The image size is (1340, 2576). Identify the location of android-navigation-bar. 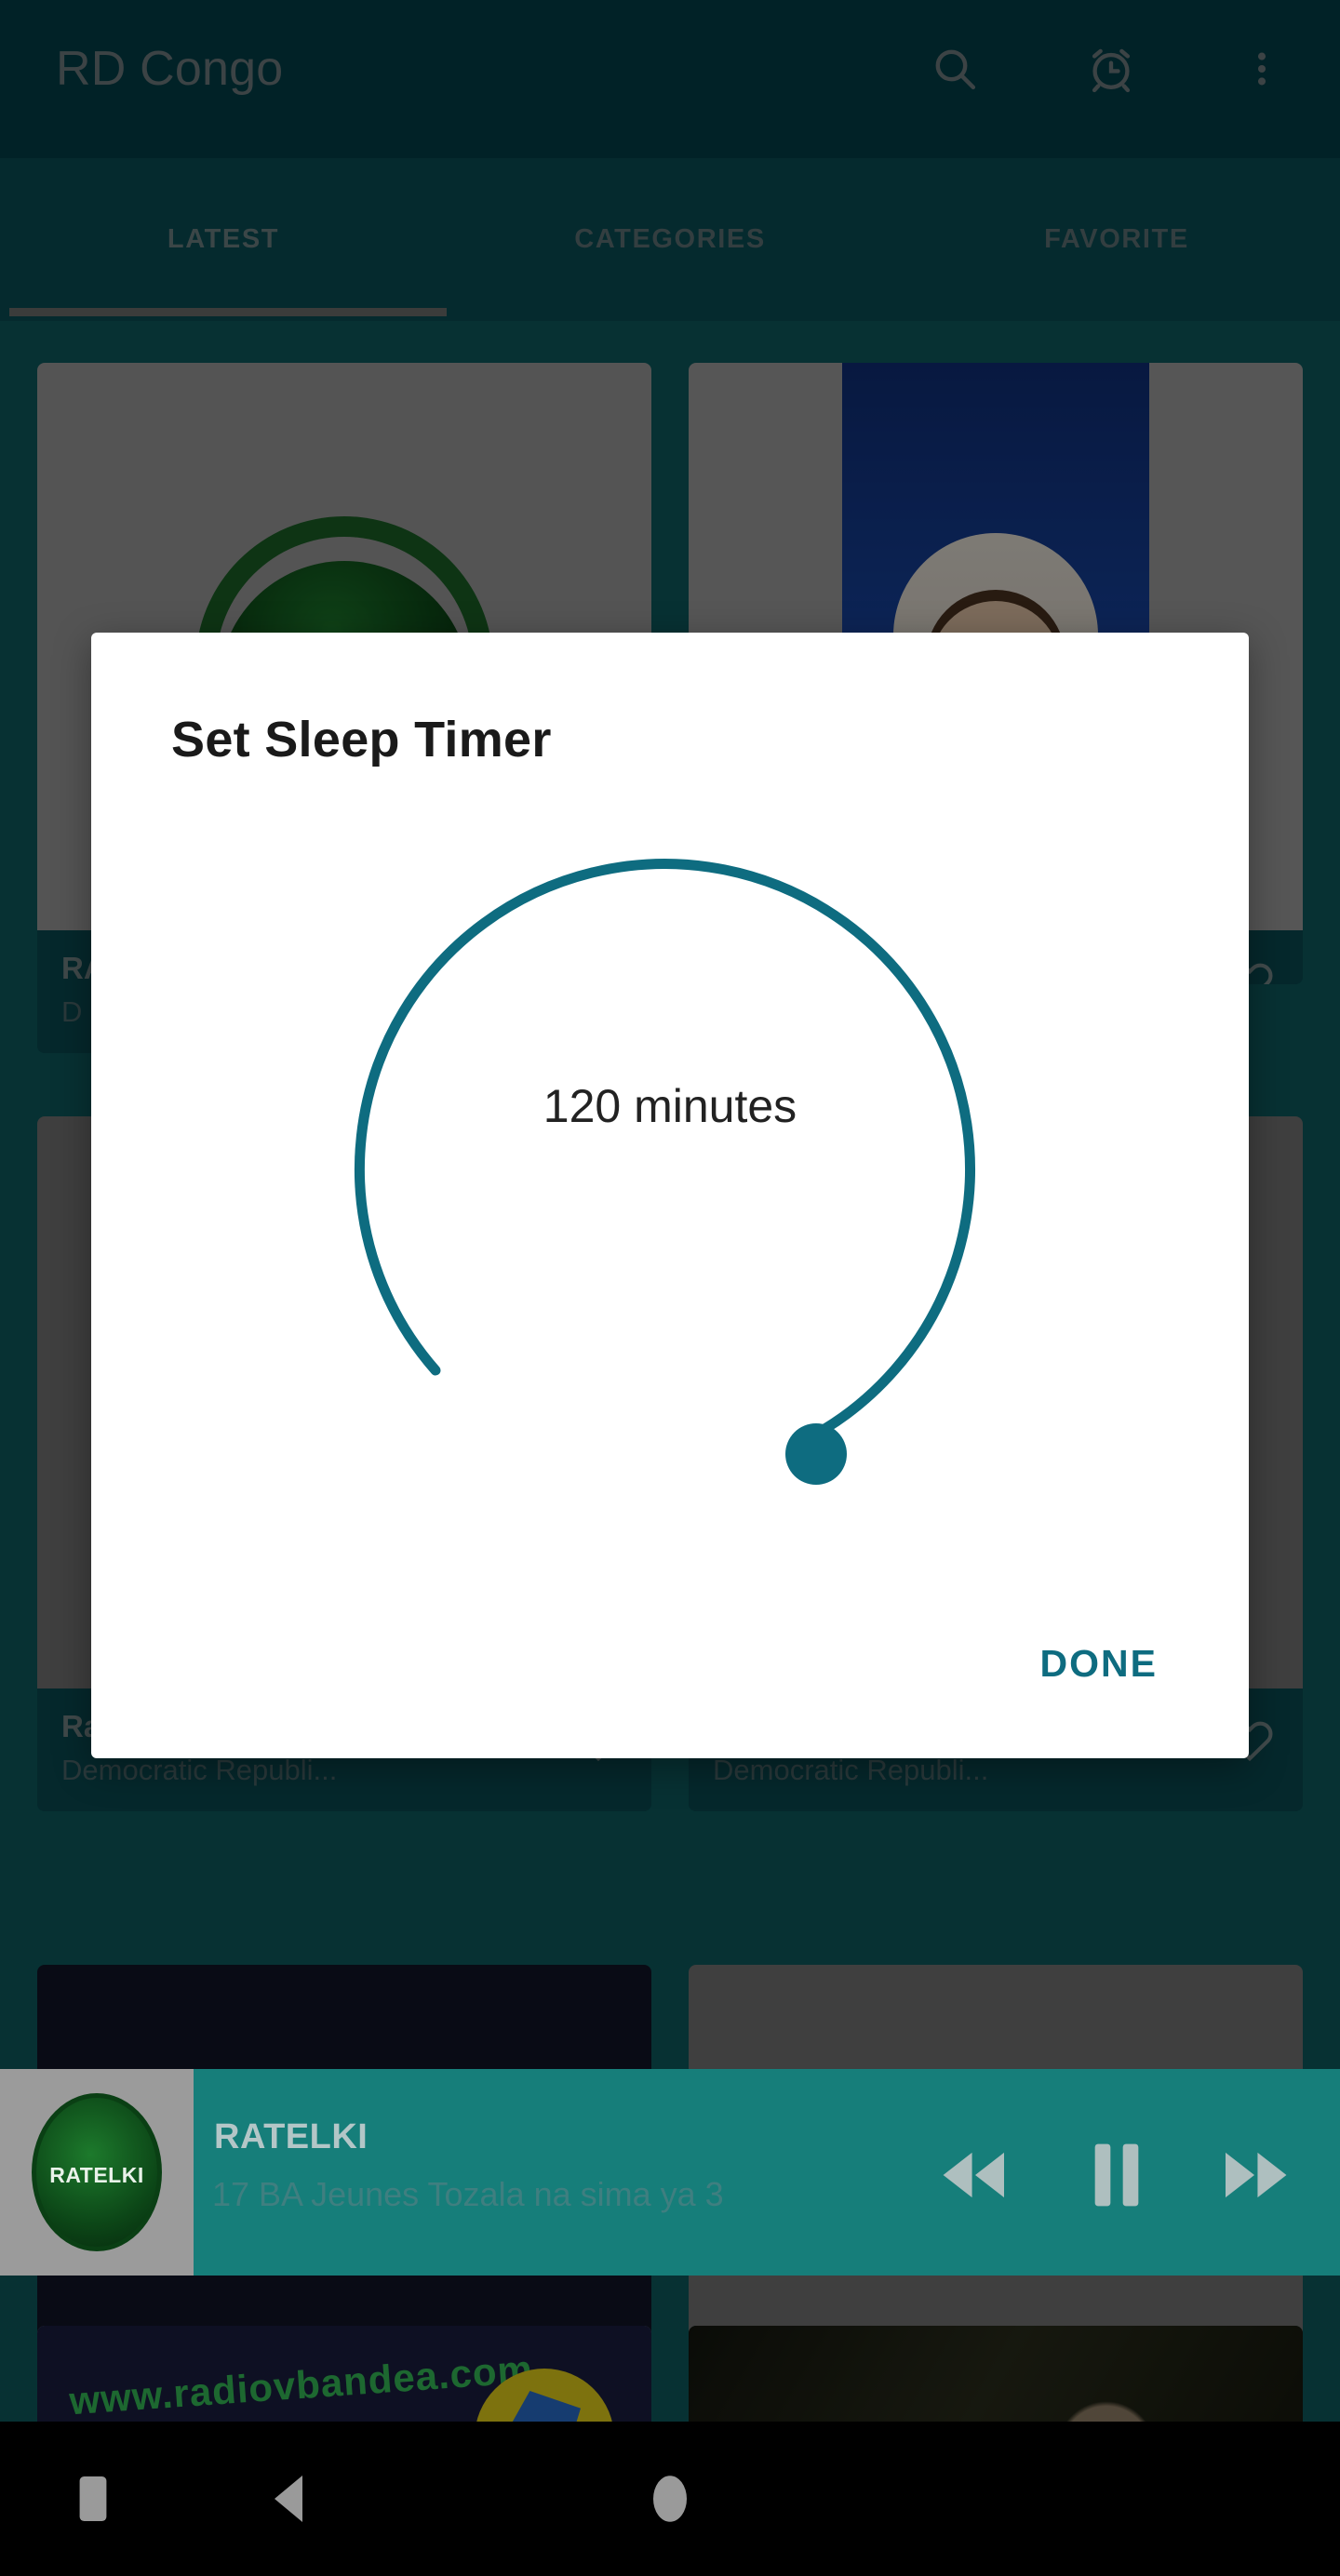
(670, 2499).